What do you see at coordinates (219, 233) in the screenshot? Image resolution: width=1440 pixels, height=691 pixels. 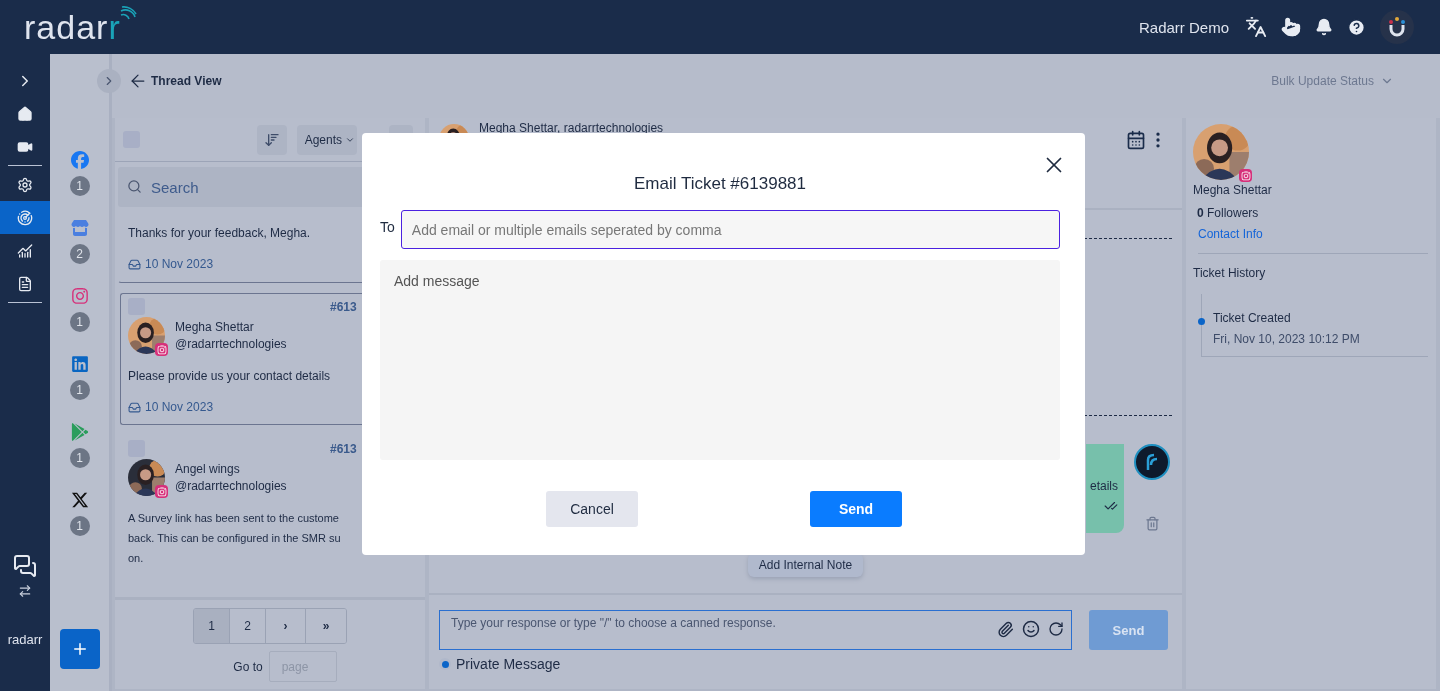 I see `message-text: Thanks for your feedback, Megha.` at bounding box center [219, 233].